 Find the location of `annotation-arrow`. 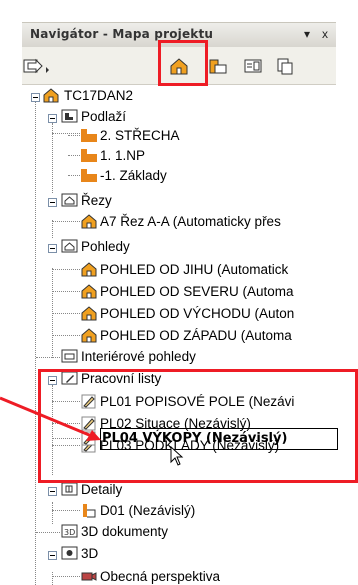

annotation-arrow is located at coordinates (50, 418).